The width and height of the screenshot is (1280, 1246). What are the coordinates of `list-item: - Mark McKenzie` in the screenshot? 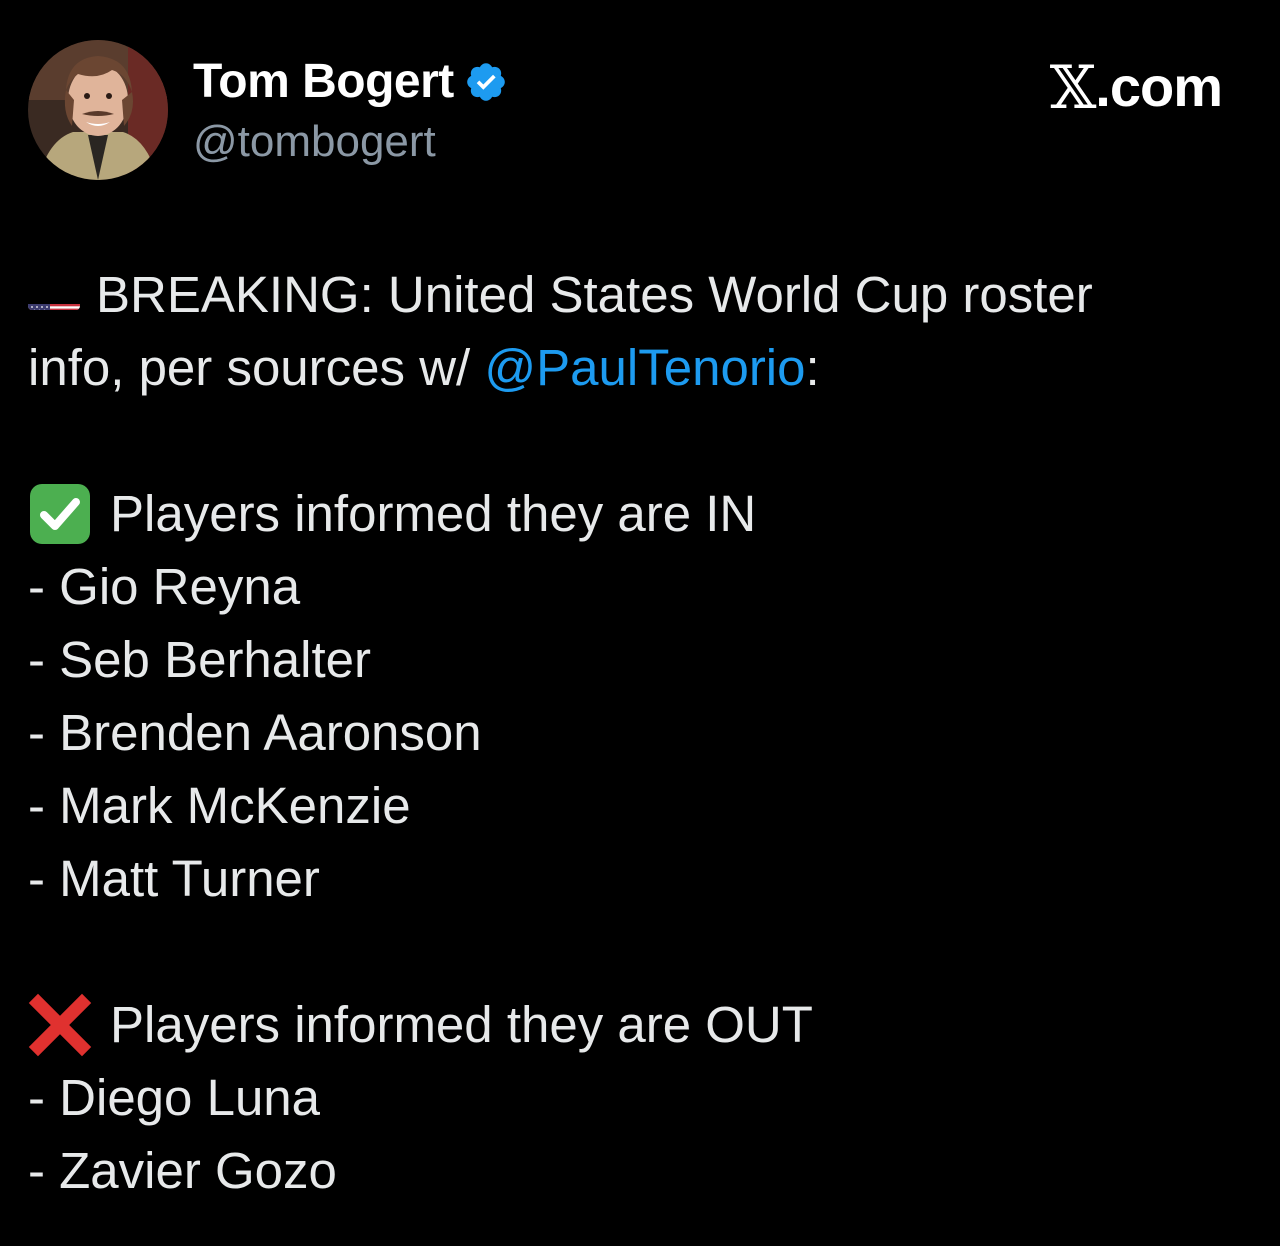 It's located at (219, 805).